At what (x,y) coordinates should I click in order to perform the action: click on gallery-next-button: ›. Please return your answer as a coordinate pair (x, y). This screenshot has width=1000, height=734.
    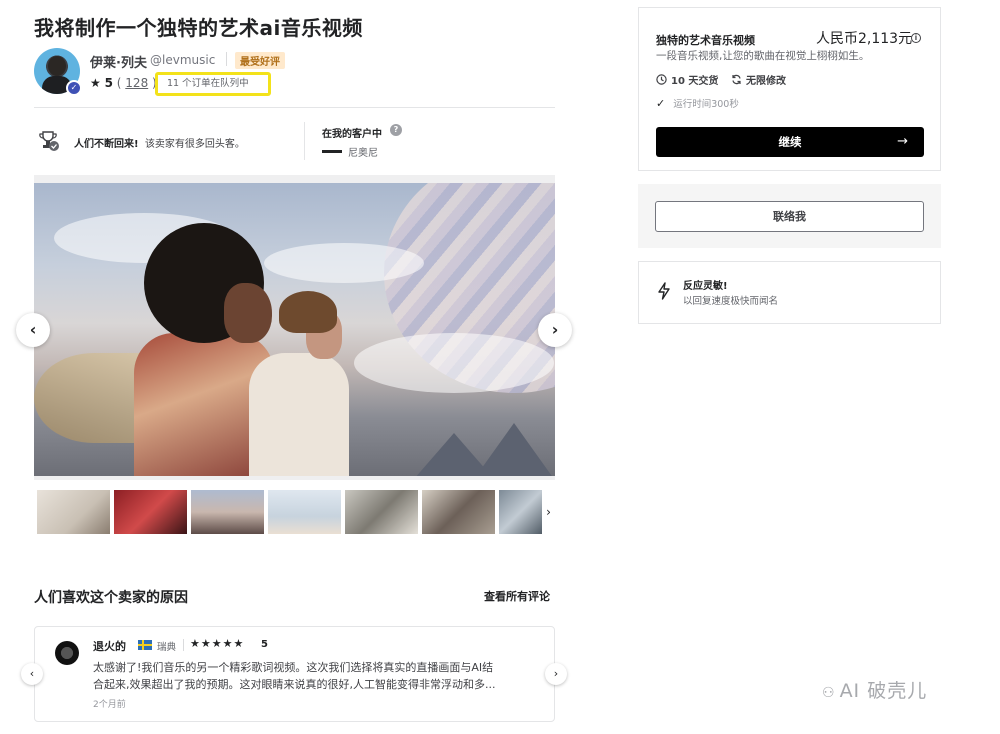
    Looking at the image, I should click on (555, 330).